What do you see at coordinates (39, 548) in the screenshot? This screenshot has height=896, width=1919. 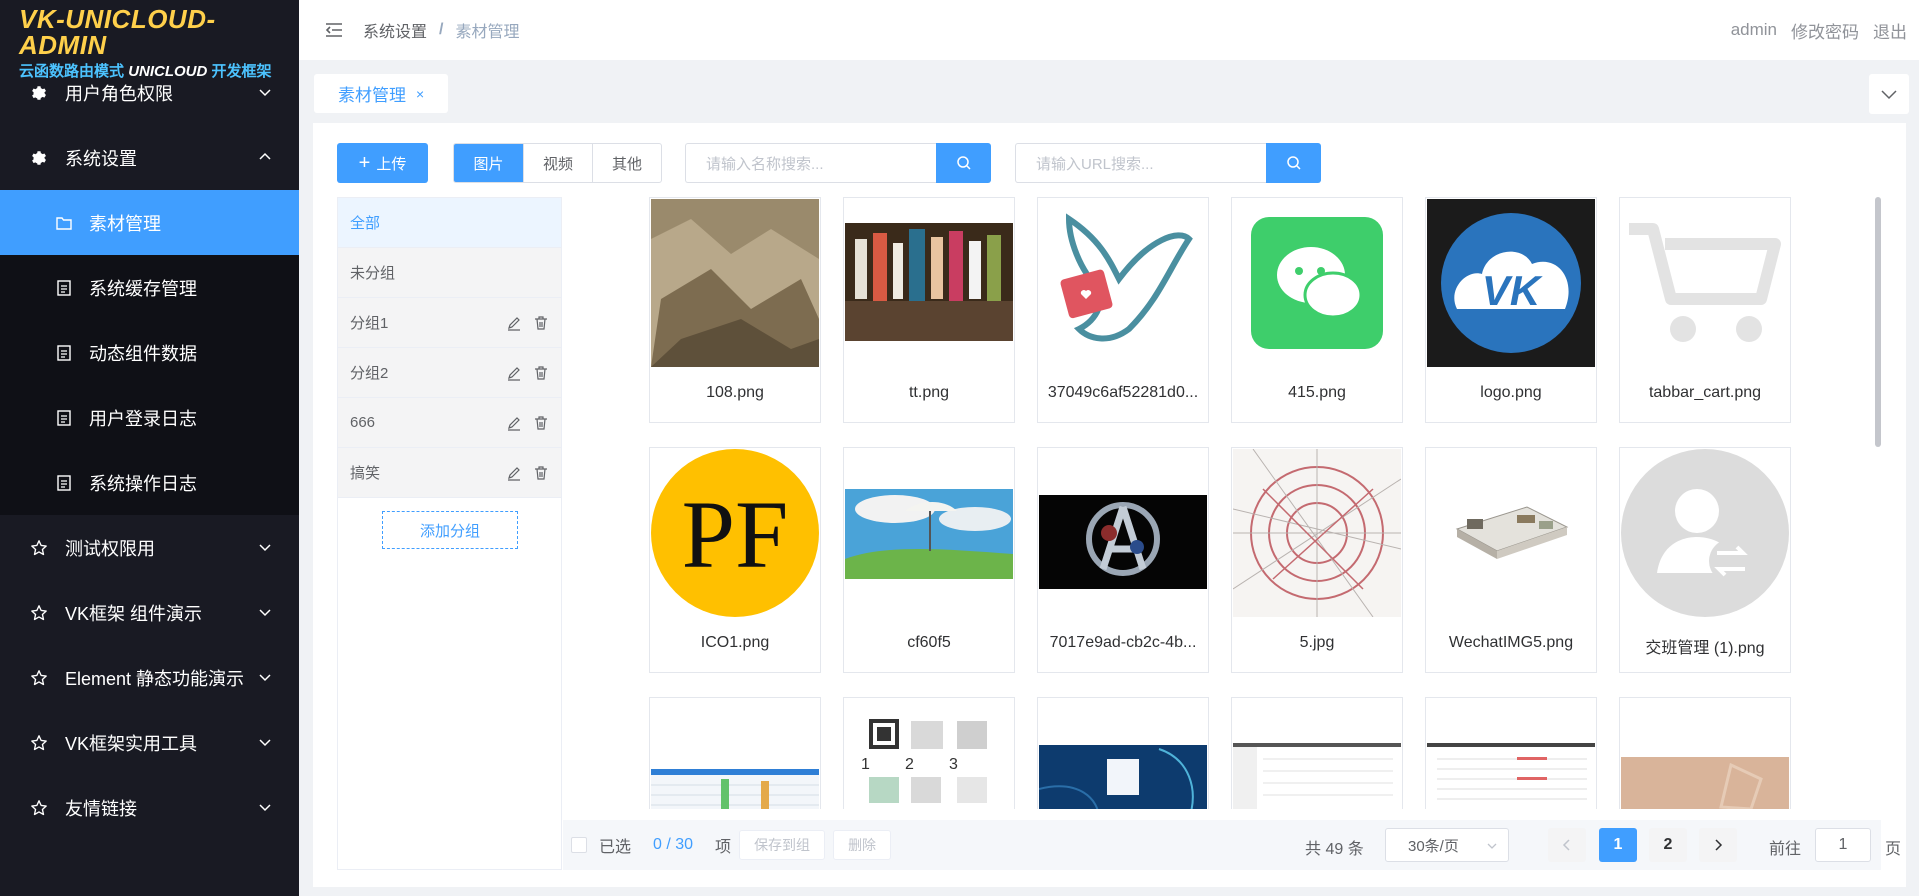 I see `star-icon` at bounding box center [39, 548].